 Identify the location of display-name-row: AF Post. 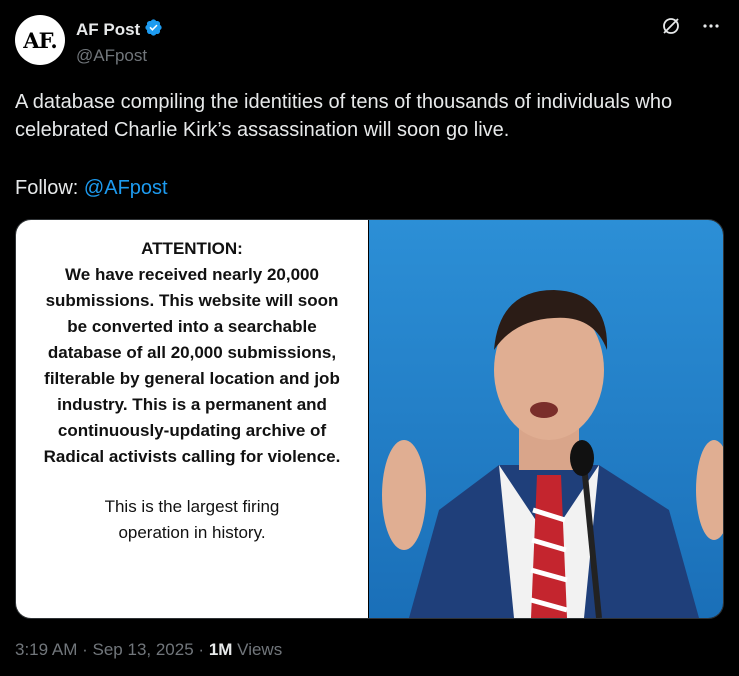
(119, 30).